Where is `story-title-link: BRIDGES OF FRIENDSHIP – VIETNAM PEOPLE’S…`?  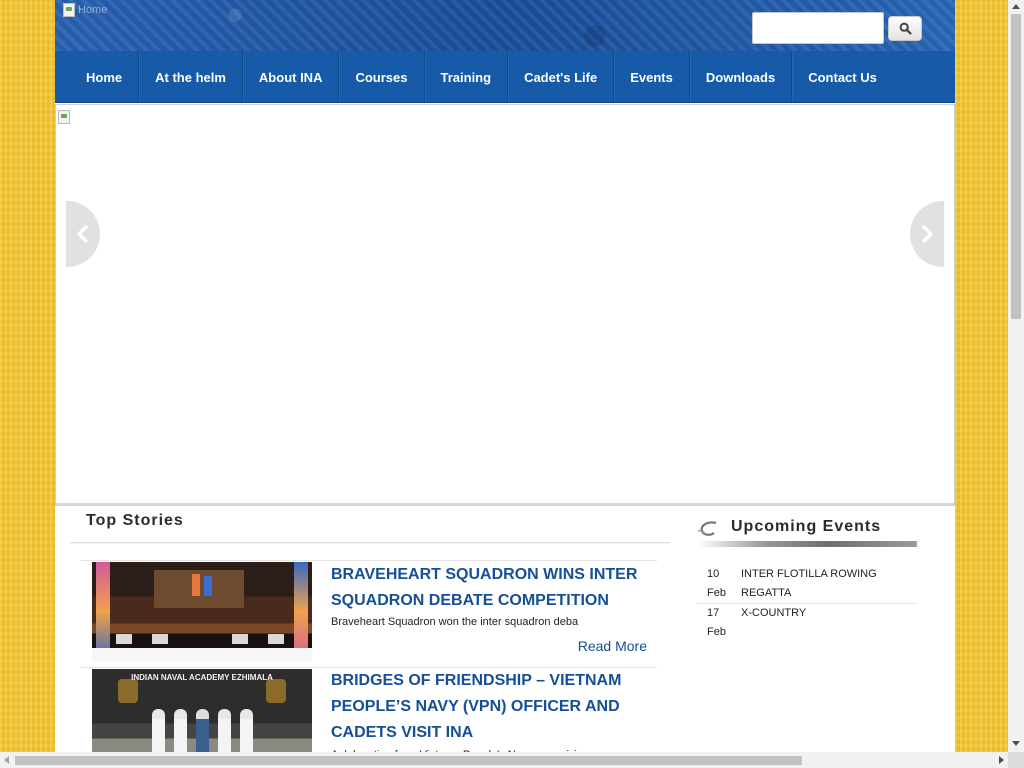
story-title-link: BRIDGES OF FRIENDSHIP – VIETNAM PEOPLE’S… is located at coordinates (491, 707).